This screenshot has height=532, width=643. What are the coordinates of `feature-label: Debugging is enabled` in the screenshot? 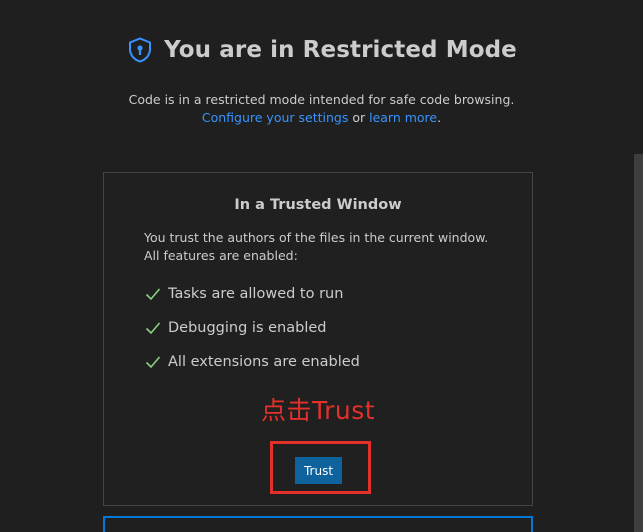 It's located at (247, 328).